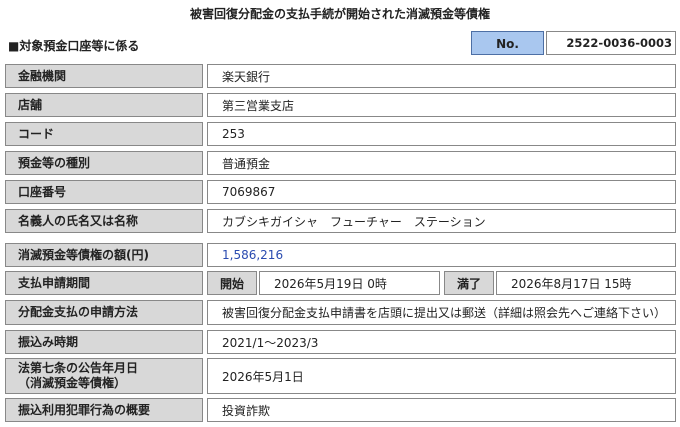 The image size is (680, 427). What do you see at coordinates (104, 342) in the screenshot?
I see `transfer-period-label: 振込み時期` at bounding box center [104, 342].